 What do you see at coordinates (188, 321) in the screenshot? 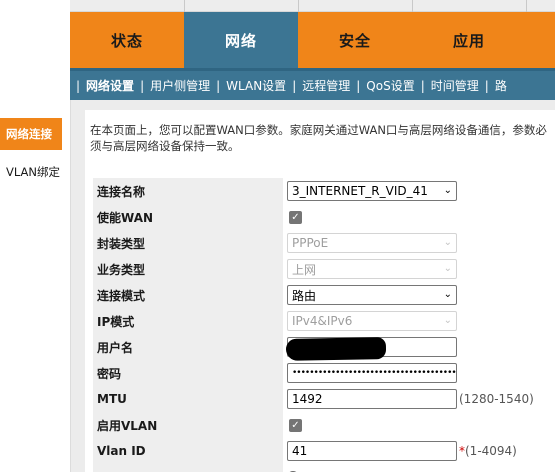
I see `label-ip-mode: IP模式` at bounding box center [188, 321].